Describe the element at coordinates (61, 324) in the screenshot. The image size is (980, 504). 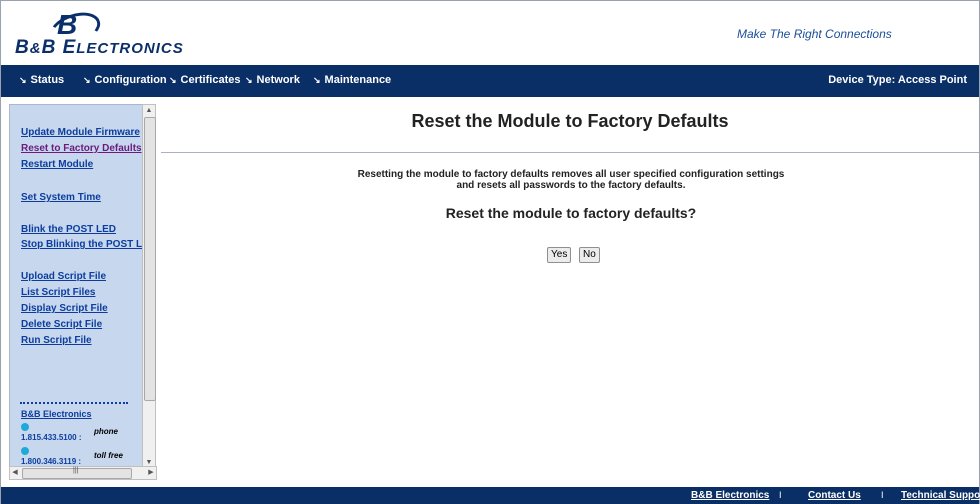
I see `sidebar-item-delete-script: Delete Script File` at that location.